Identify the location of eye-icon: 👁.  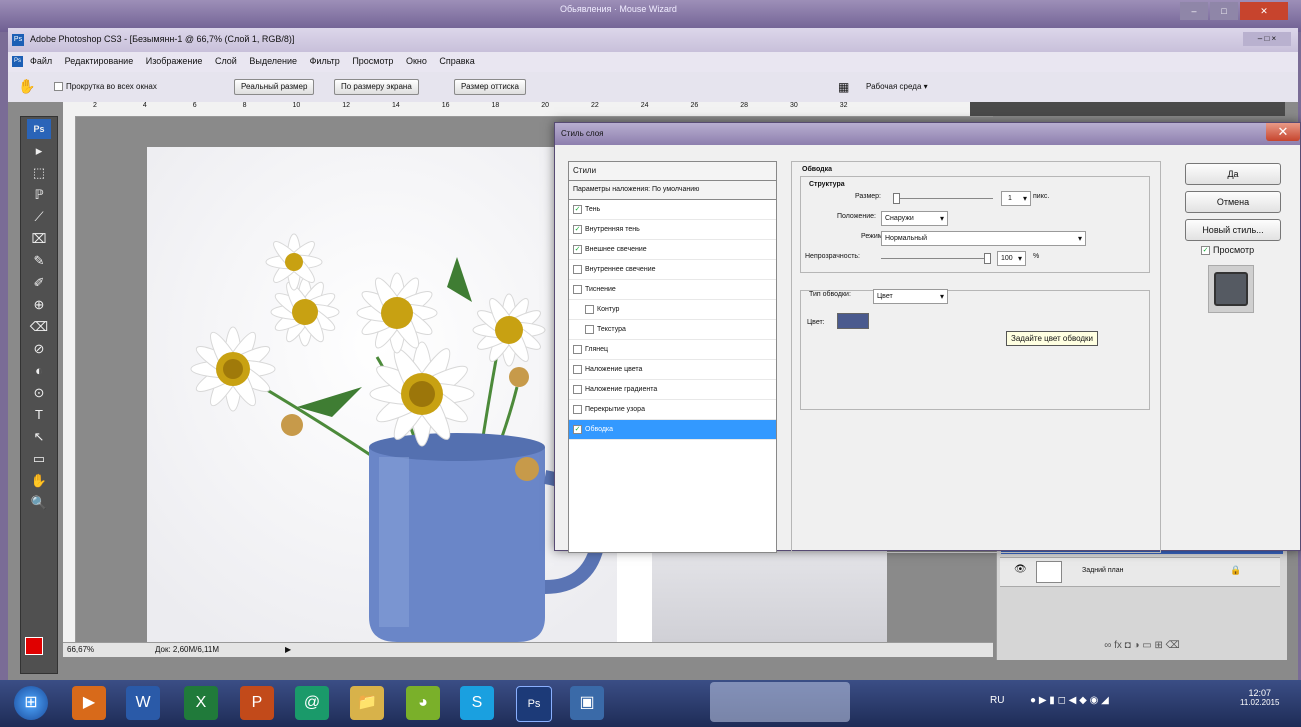
(1020, 569).